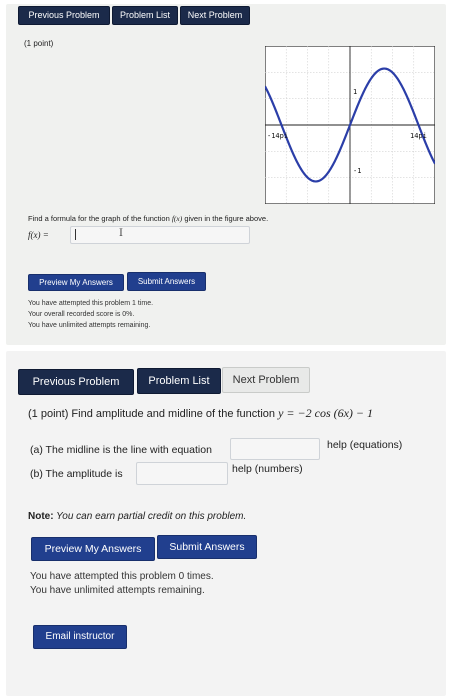 The image size is (452, 700). Describe the element at coordinates (160, 235) in the screenshot. I see `answer-input: I` at that location.